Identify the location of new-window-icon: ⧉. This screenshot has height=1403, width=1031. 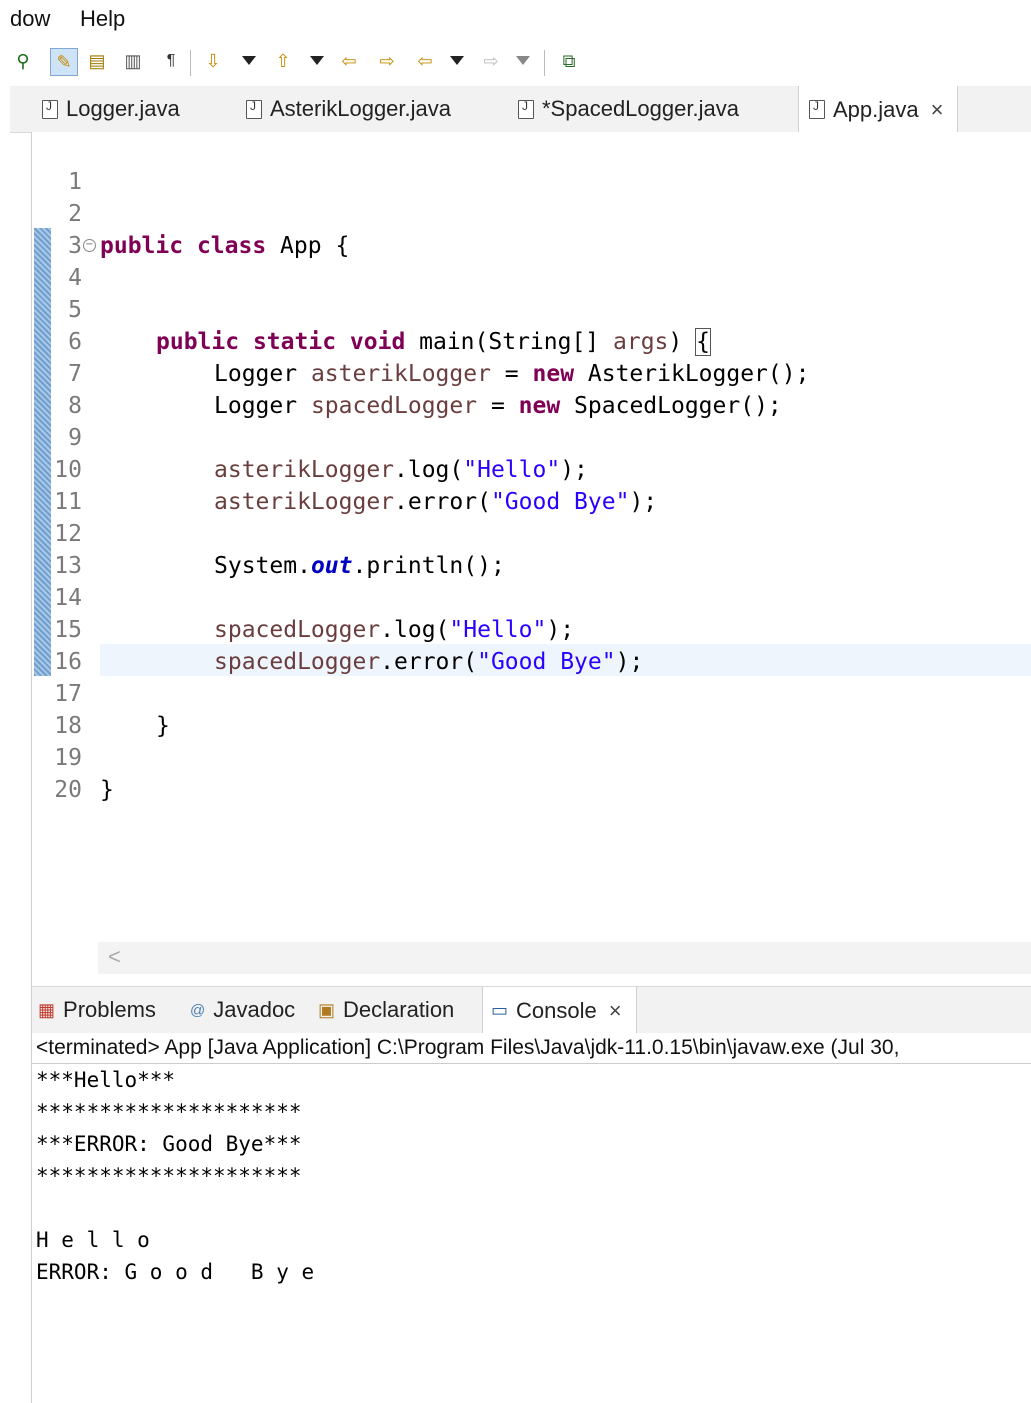
(569, 61).